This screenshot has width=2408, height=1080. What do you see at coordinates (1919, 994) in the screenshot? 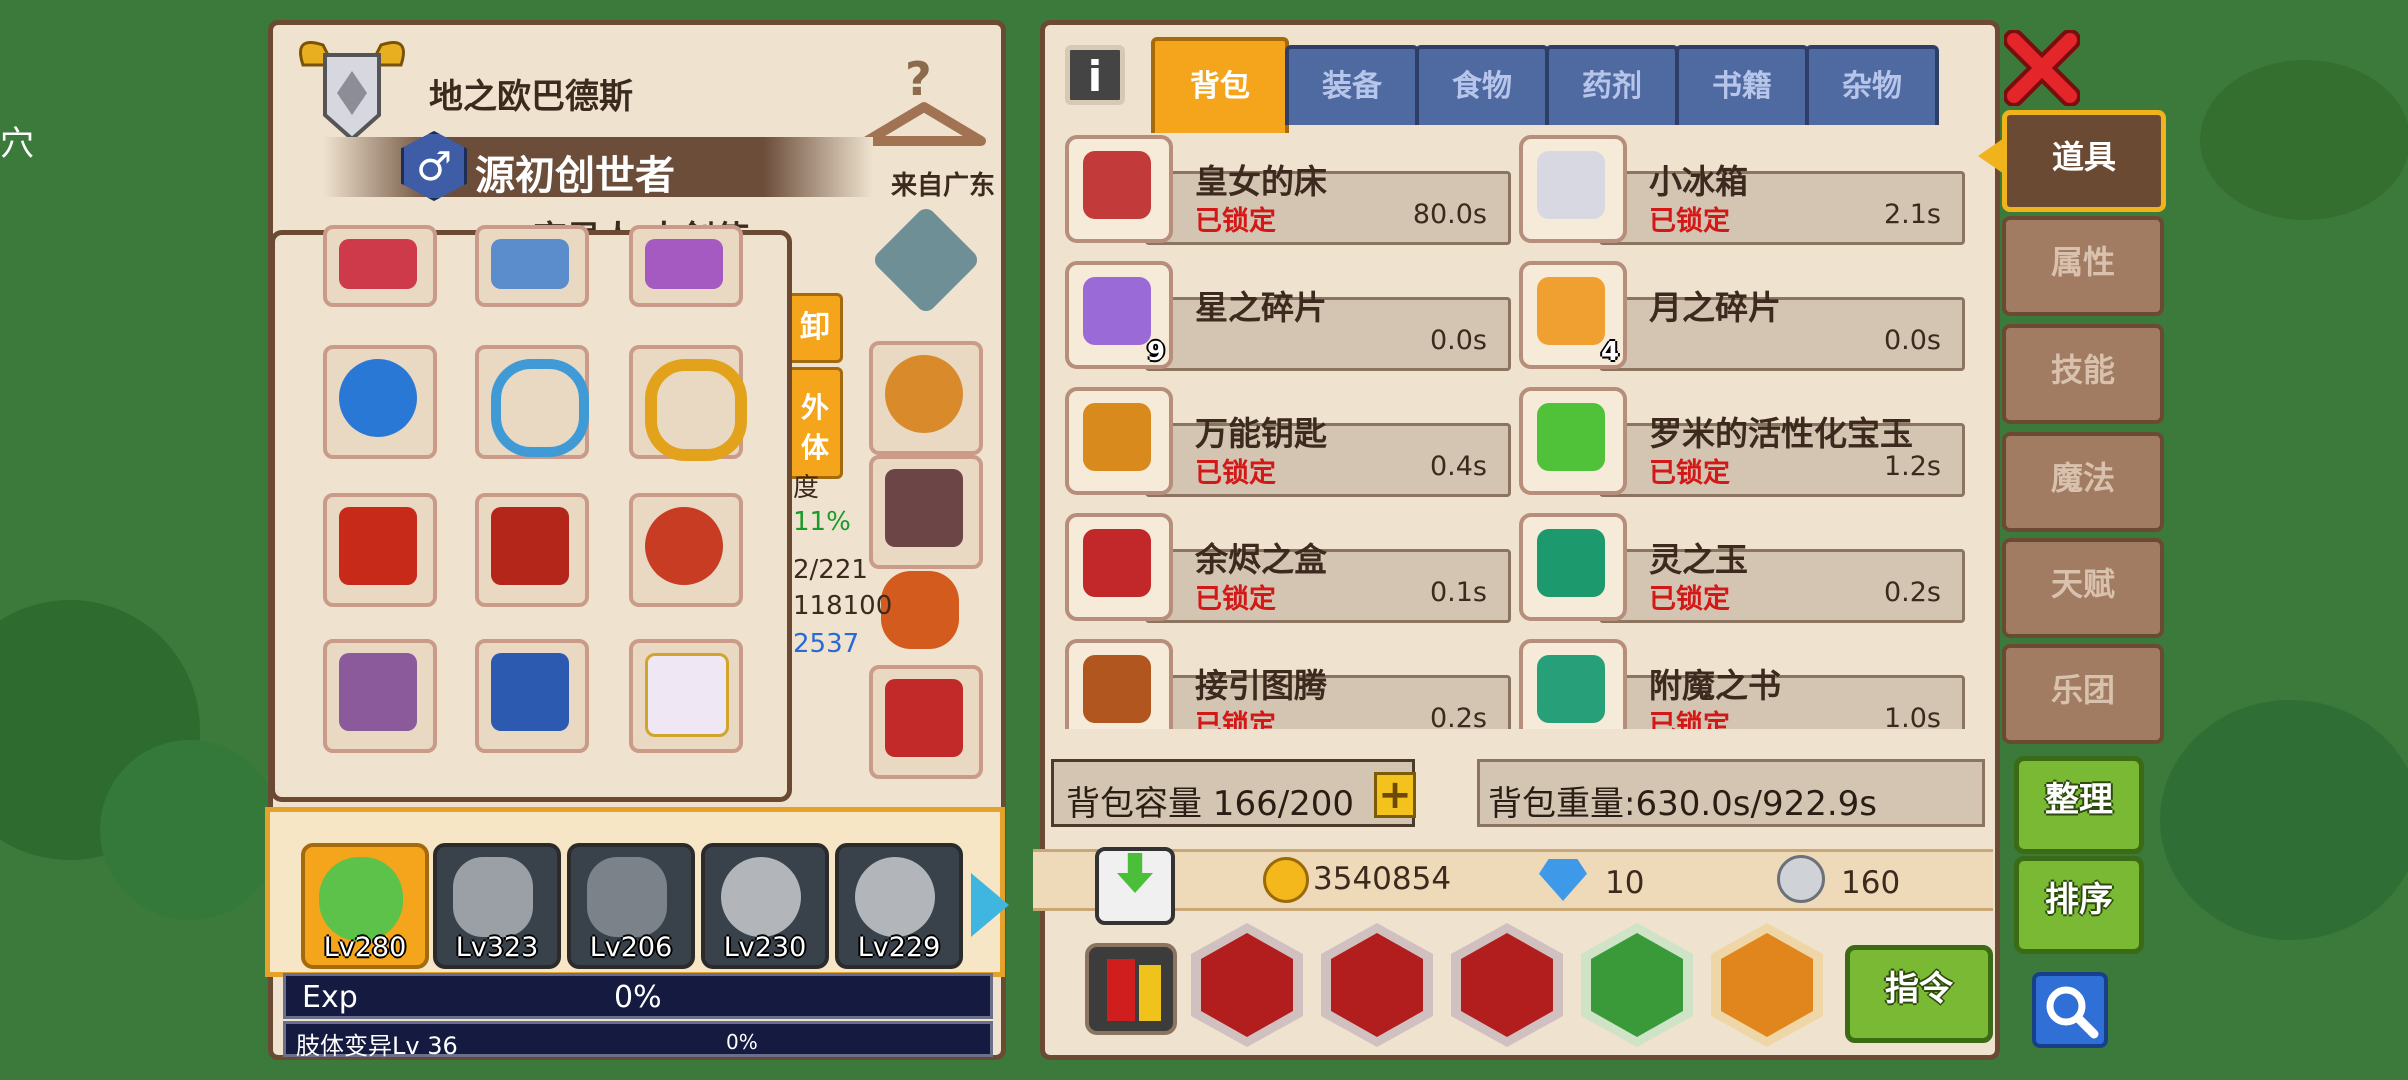
I see `command-button: 指令` at bounding box center [1919, 994].